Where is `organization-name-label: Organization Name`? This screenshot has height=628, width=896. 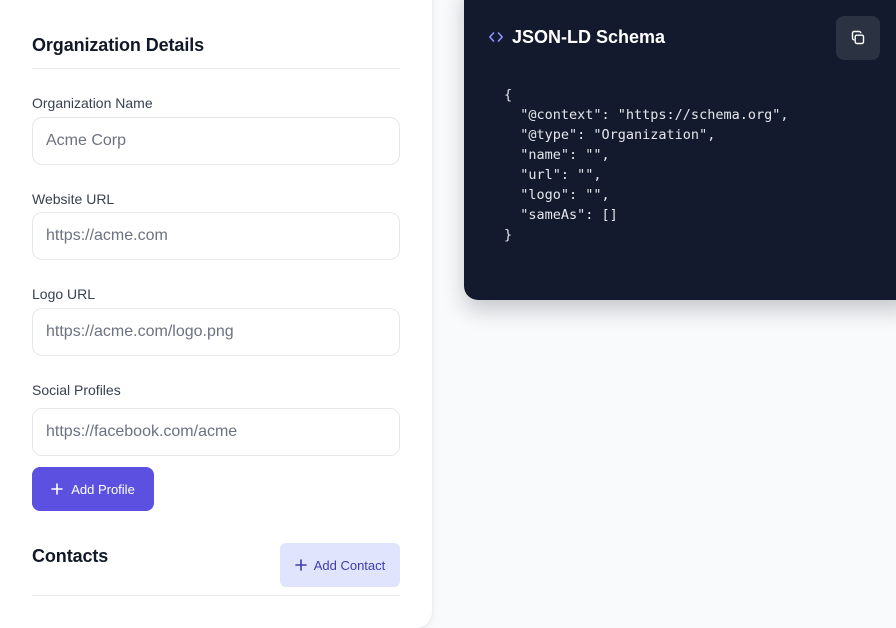 organization-name-label: Organization Name is located at coordinates (92, 103).